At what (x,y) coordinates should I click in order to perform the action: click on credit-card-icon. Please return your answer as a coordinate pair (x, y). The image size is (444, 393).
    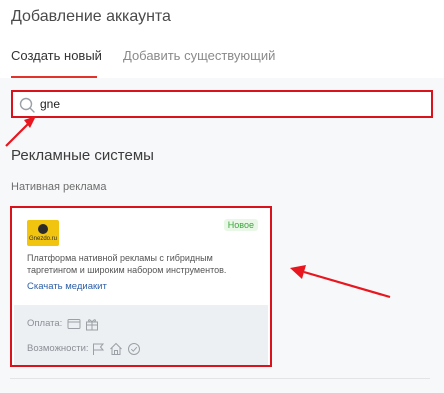
    Looking at the image, I should click on (74, 324).